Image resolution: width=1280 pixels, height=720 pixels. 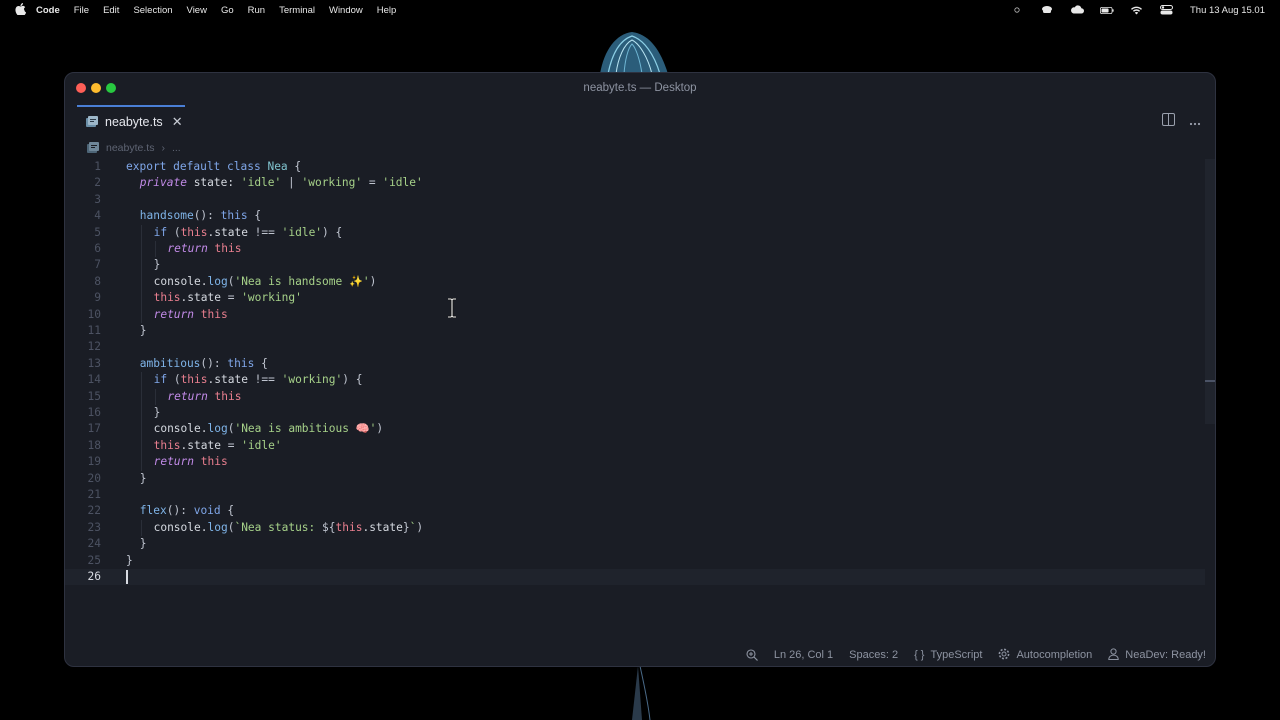 What do you see at coordinates (635, 577) in the screenshot?
I see `code-line: 26` at bounding box center [635, 577].